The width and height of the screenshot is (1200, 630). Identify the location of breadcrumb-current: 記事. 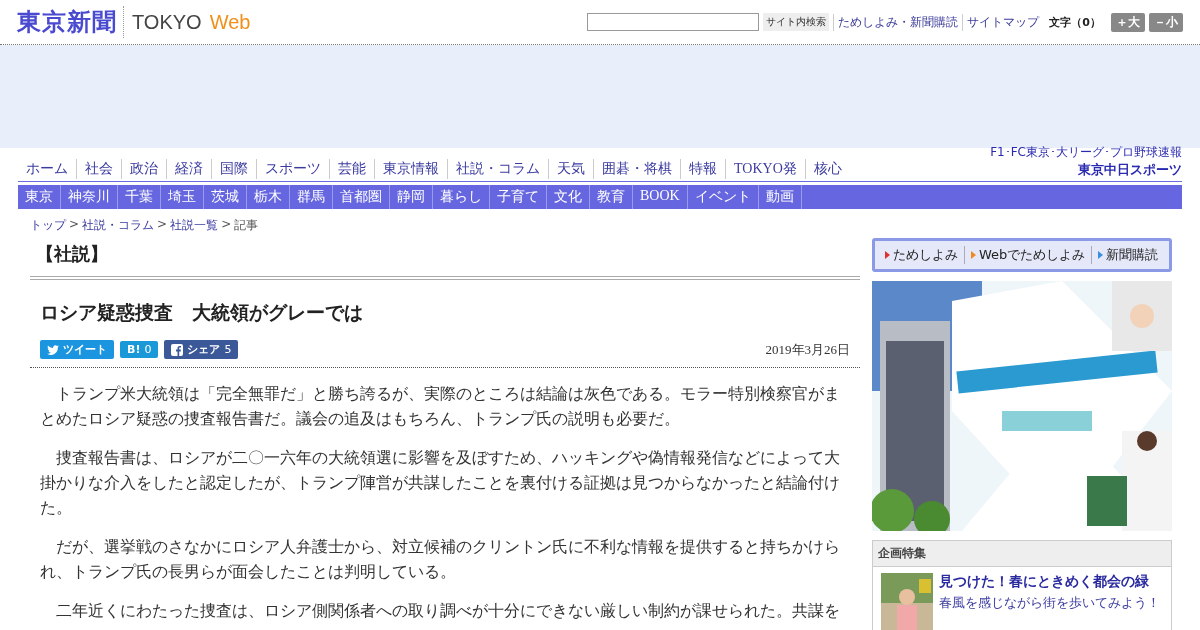
(246, 225).